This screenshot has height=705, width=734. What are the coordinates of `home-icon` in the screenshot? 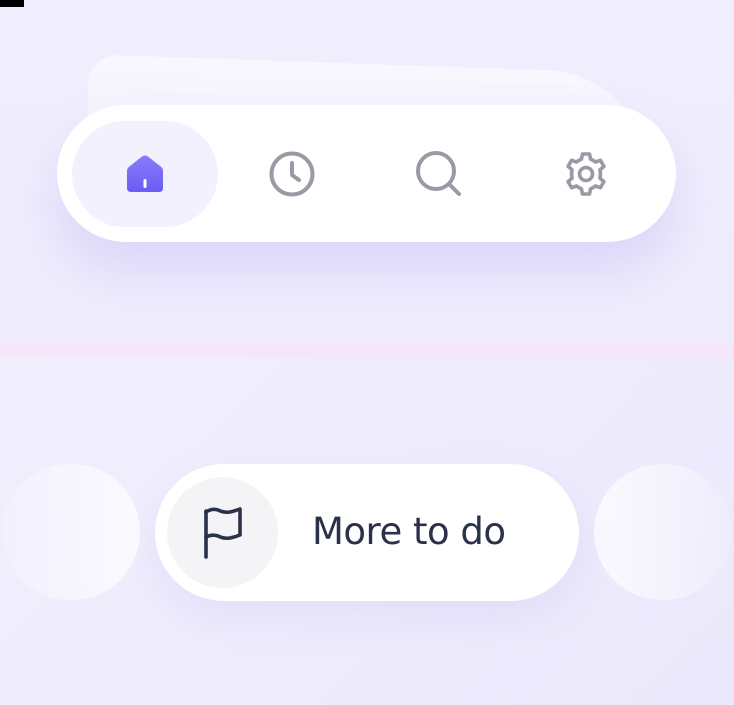 It's located at (145, 173).